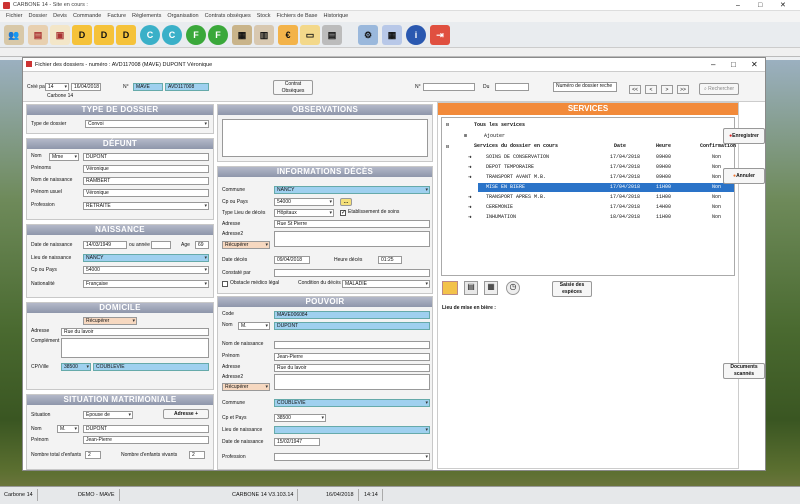 Image resolution: width=800 pixels, height=504 pixels. What do you see at coordinates (352, 326) in the screenshot?
I see `pouvoir-nom-field: DUPONT` at bounding box center [352, 326].